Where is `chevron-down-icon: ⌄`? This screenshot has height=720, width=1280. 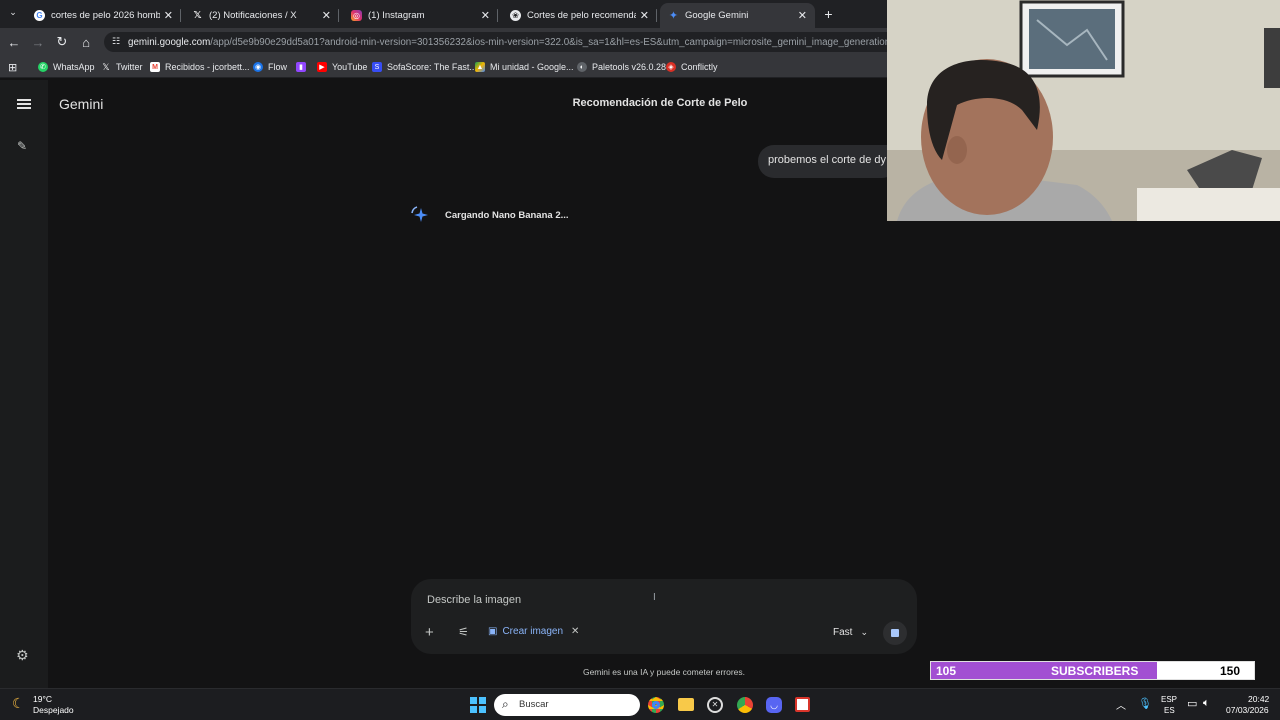
chevron-down-icon: ⌄ is located at coordinates (864, 632).